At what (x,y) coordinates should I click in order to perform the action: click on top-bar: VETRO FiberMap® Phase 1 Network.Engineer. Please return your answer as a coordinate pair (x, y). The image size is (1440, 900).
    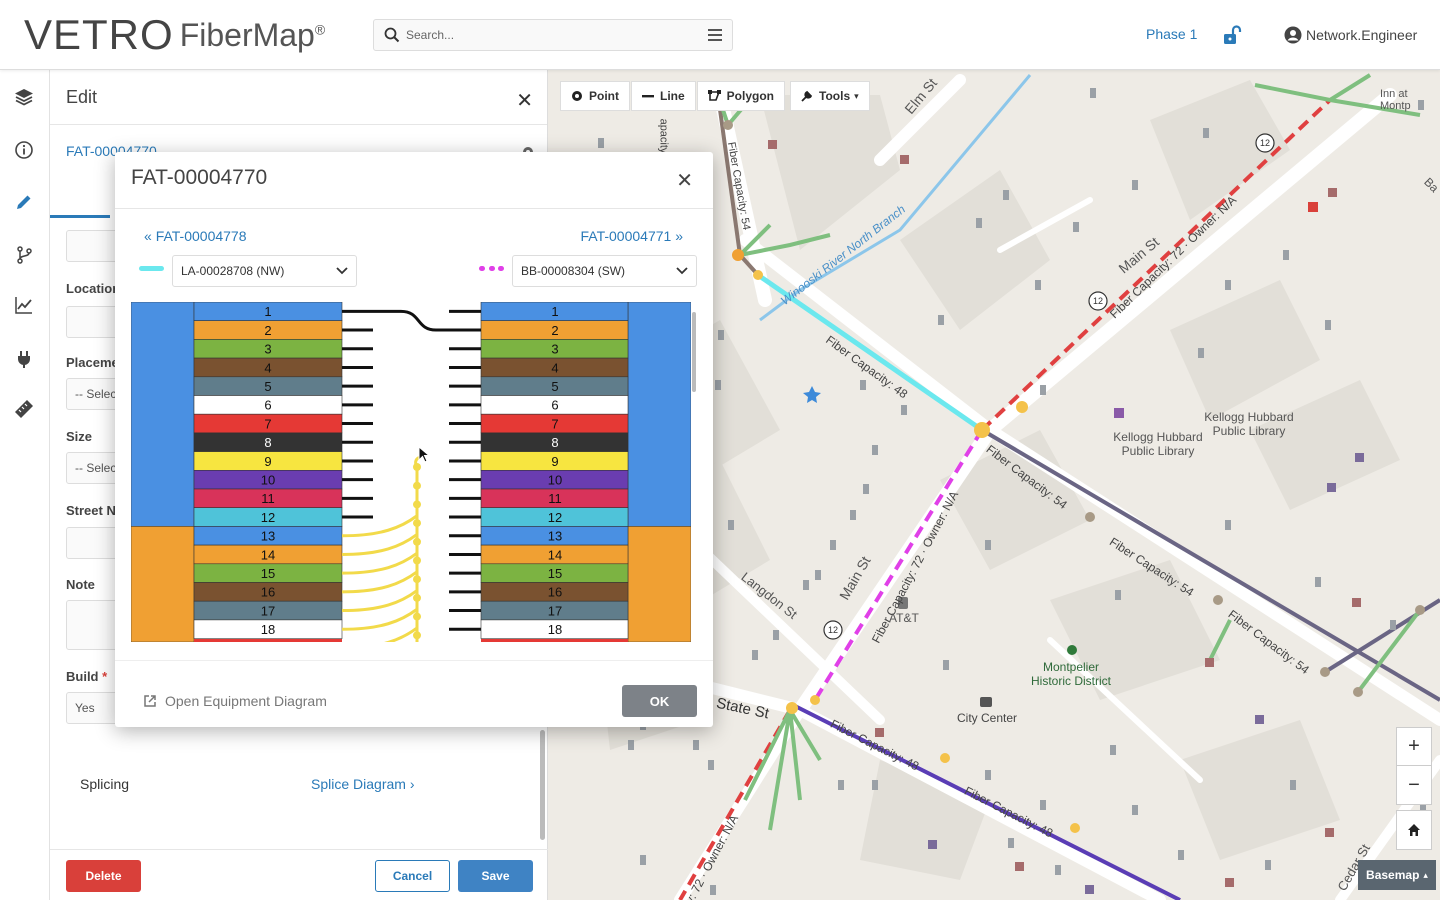
    Looking at the image, I should click on (720, 35).